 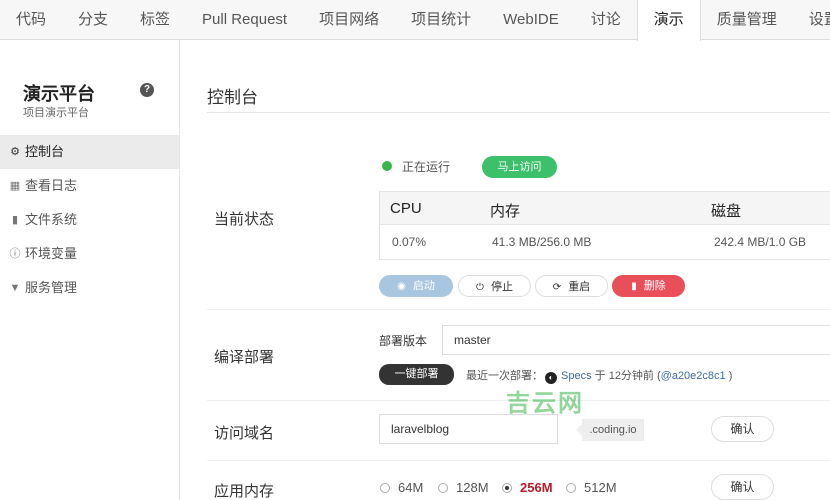 I want to click on domain-confirm-button: 确认, so click(x=742, y=429).